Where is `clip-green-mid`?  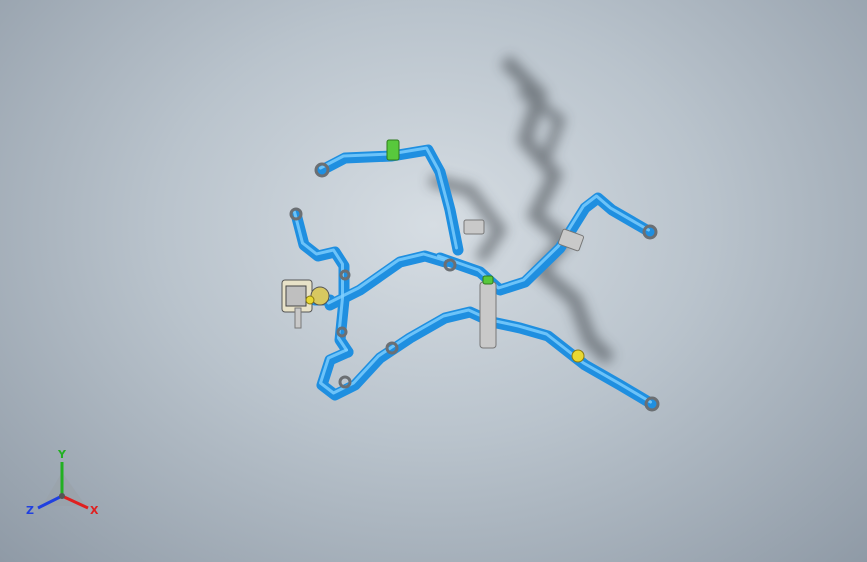 clip-green-mid is located at coordinates (488, 280).